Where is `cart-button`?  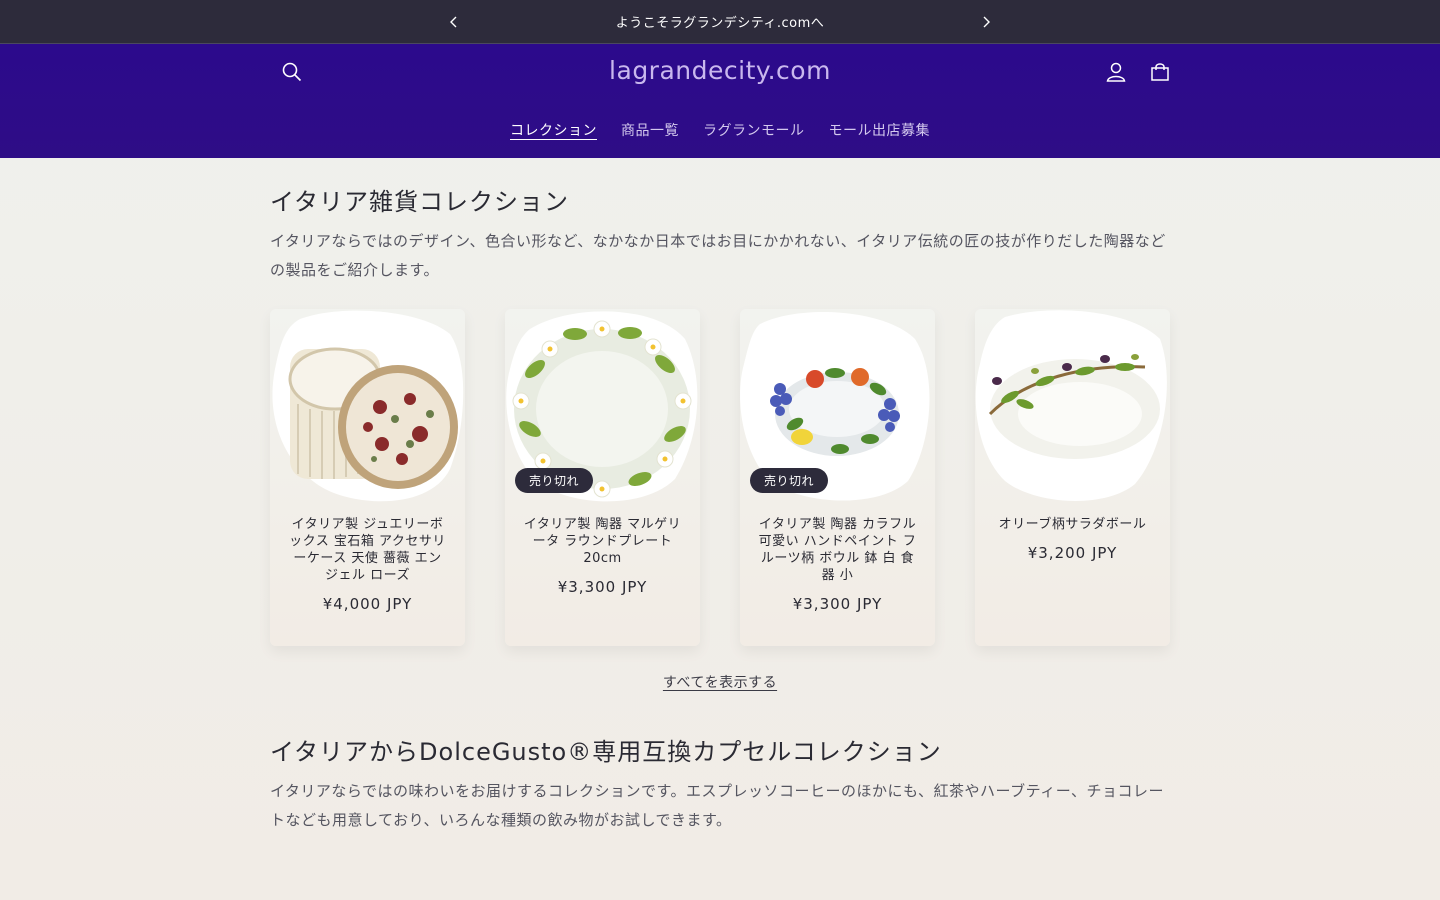
cart-button is located at coordinates (1160, 74).